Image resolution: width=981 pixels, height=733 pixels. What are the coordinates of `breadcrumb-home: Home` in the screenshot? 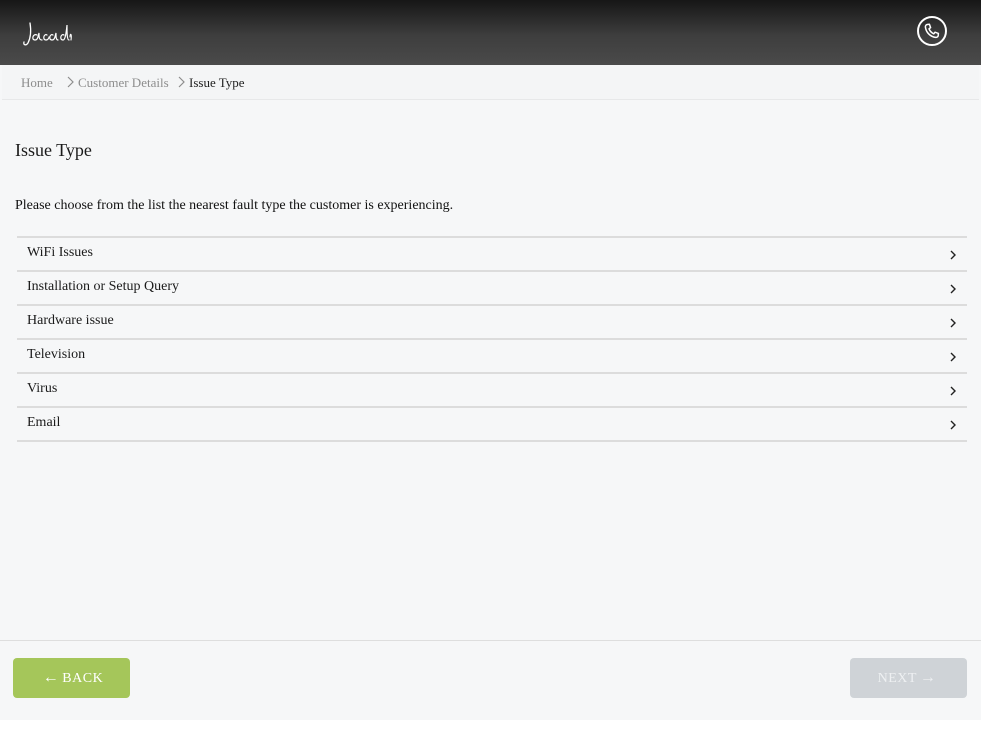 It's located at (37, 83).